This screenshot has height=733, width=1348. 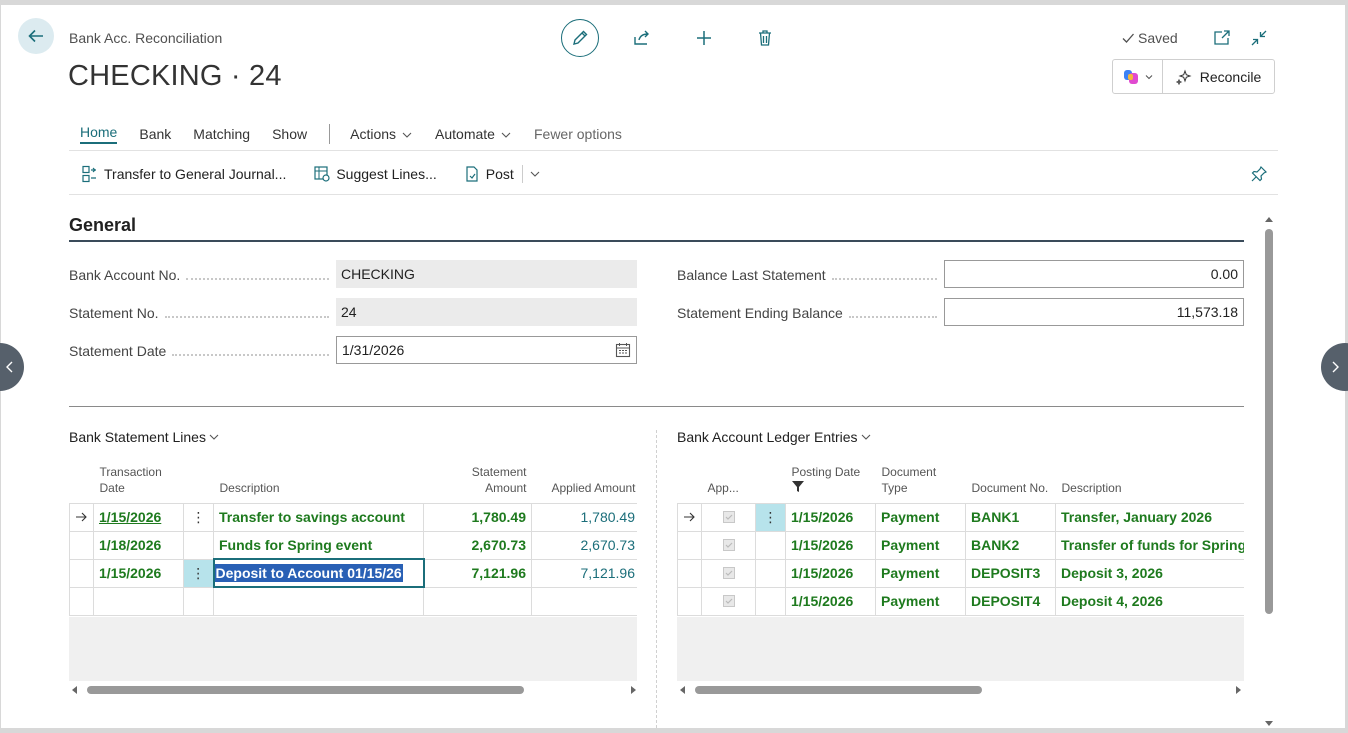 What do you see at coordinates (477, 545) in the screenshot?
I see `statement-amount-cell: 2,670.73` at bounding box center [477, 545].